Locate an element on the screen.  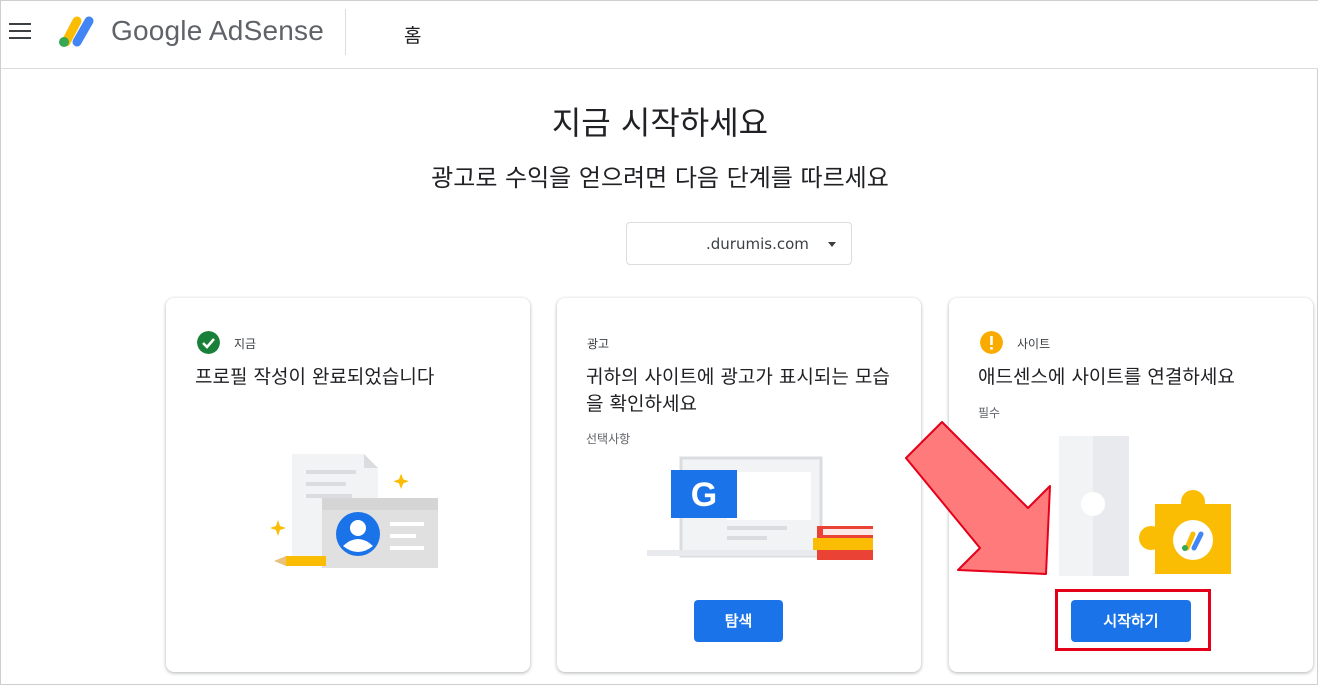
header-divider is located at coordinates (345, 32).